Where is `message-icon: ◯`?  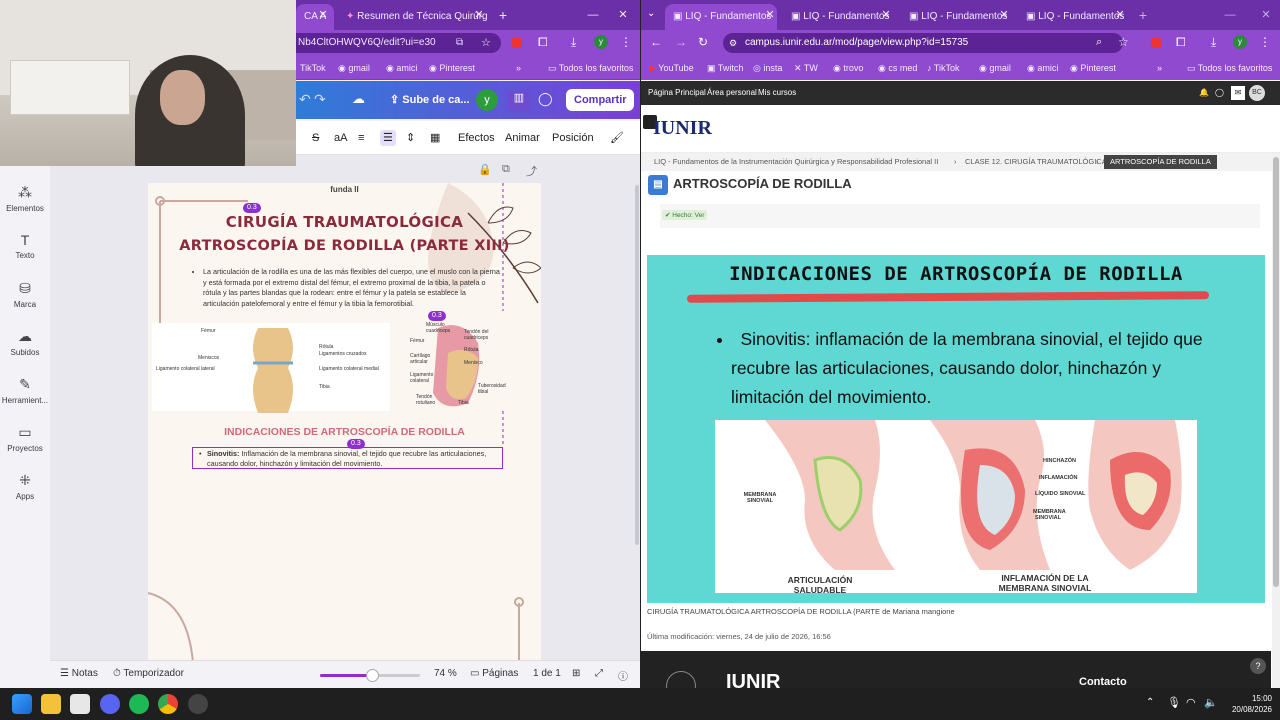 message-icon: ◯ is located at coordinates (1219, 93).